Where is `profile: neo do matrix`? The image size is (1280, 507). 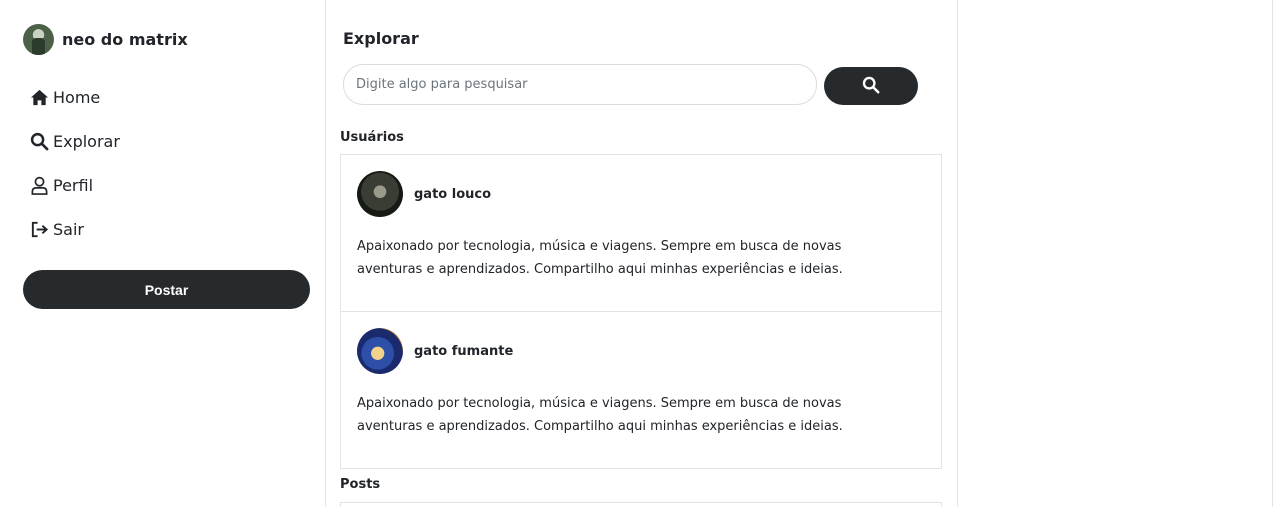
profile: neo do matrix is located at coordinates (105, 39).